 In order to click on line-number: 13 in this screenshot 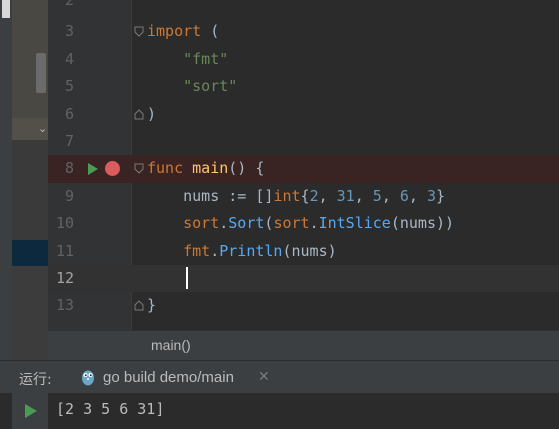, I will do `click(64, 305)`.